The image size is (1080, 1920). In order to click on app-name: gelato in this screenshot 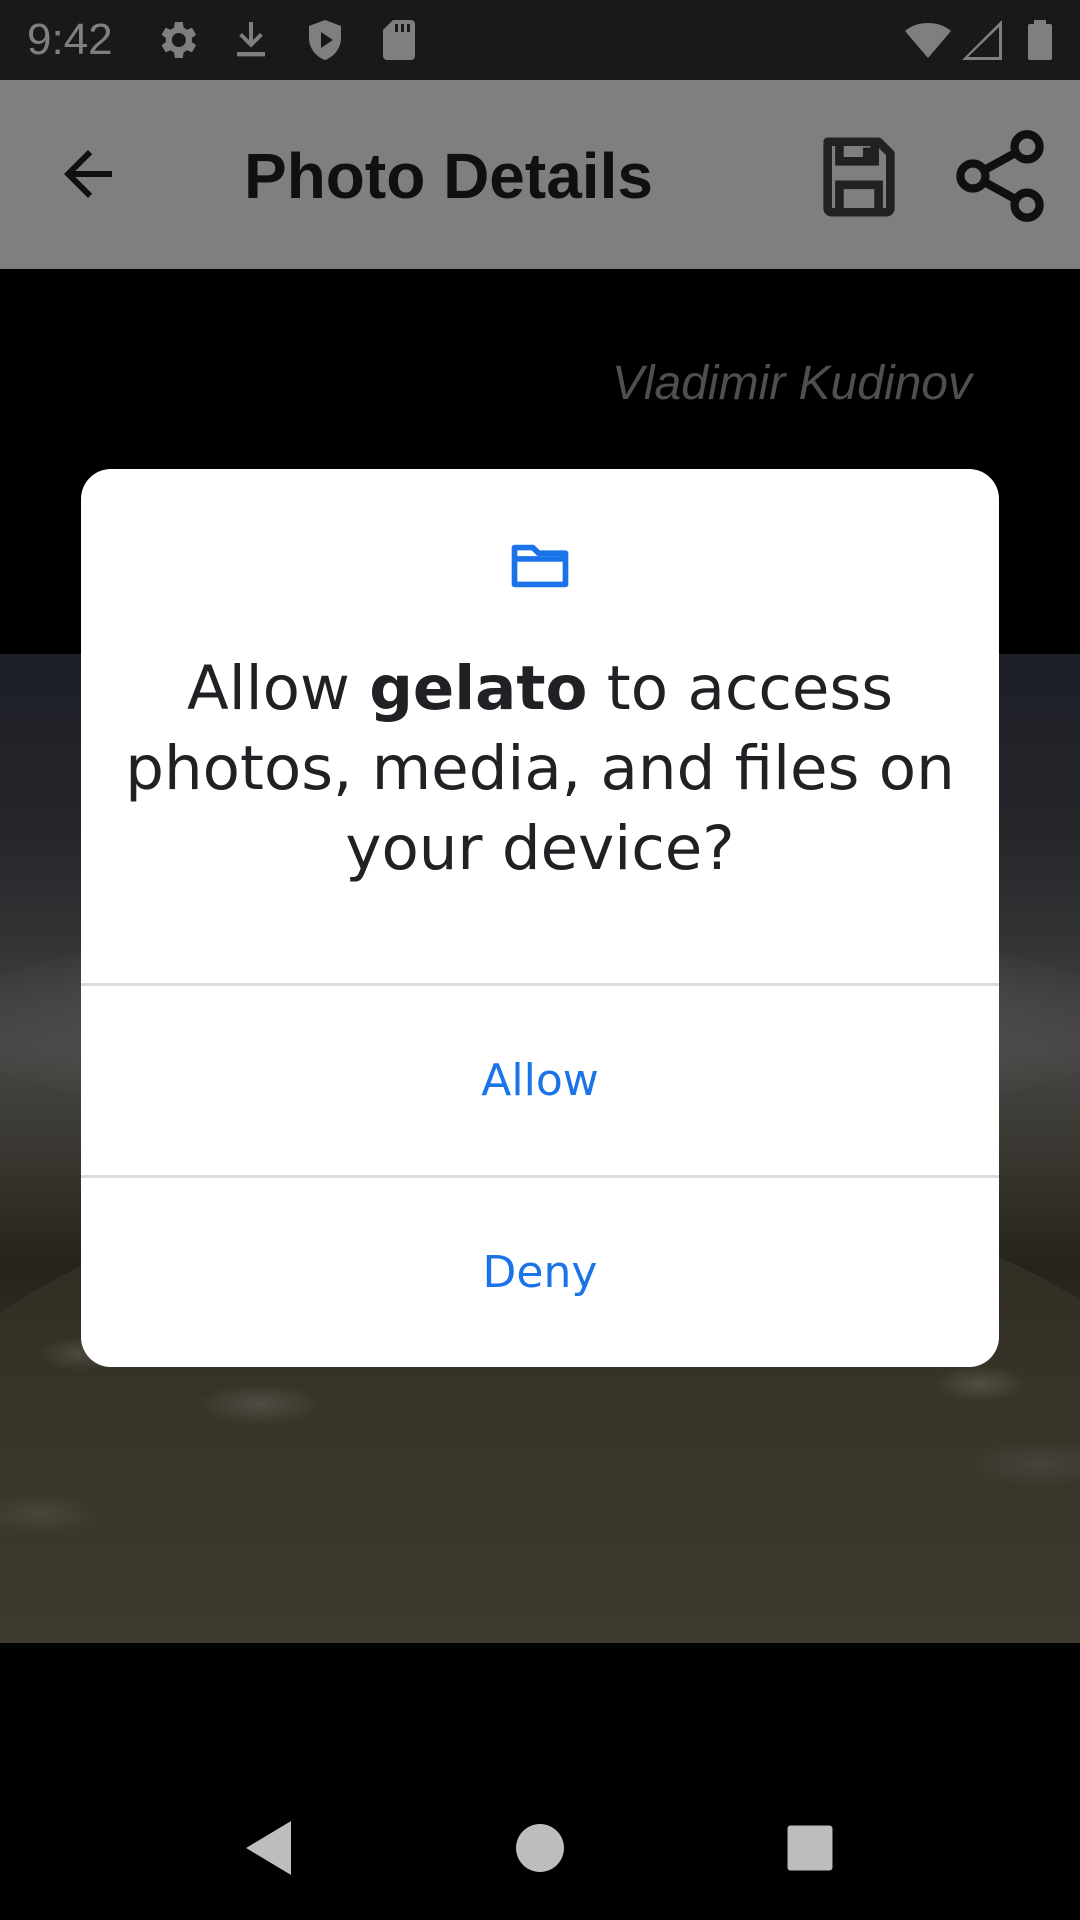, I will do `click(478, 688)`.